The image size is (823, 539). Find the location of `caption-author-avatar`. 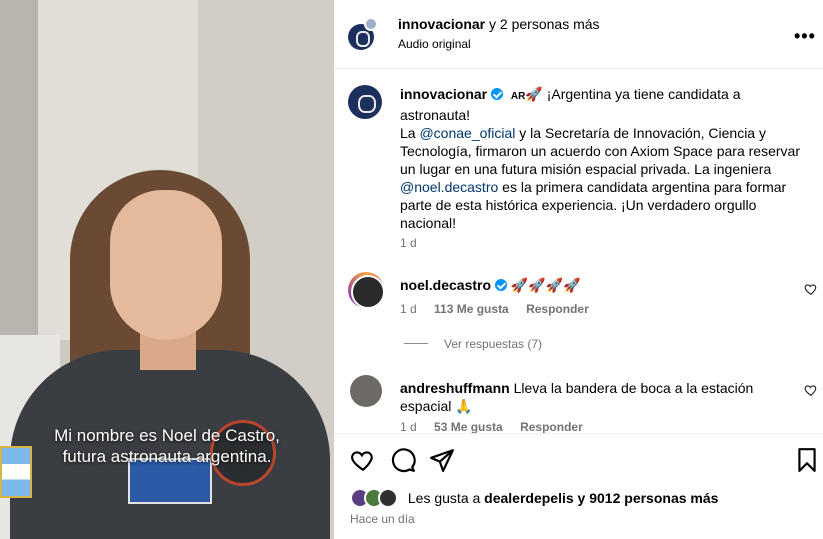

caption-author-avatar is located at coordinates (365, 102).